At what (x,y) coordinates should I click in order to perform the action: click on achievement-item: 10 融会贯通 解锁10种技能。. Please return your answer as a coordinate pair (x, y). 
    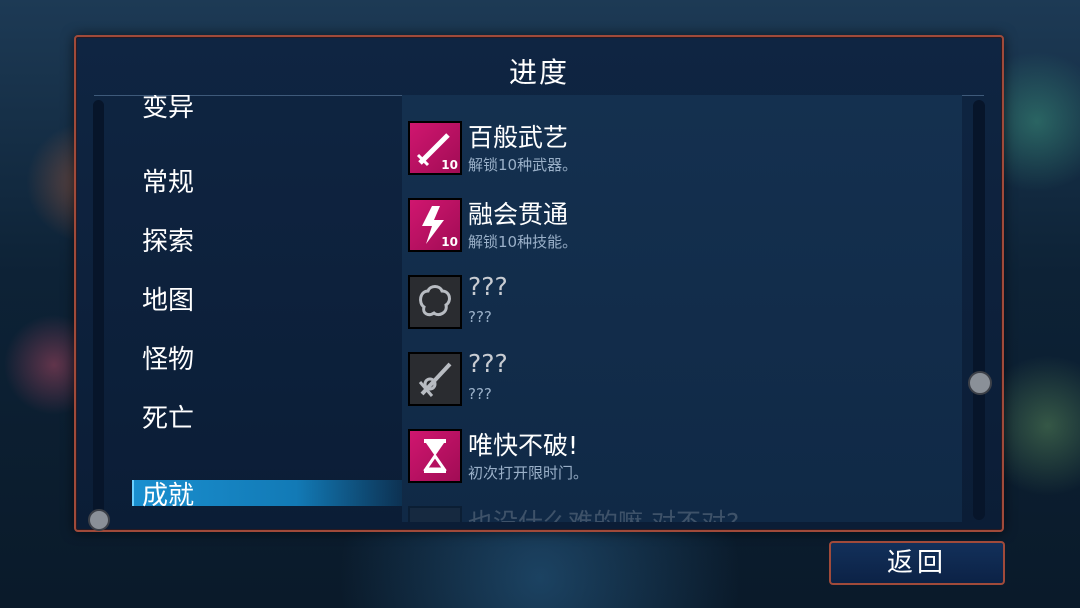
    Looking at the image, I should click on (678, 231).